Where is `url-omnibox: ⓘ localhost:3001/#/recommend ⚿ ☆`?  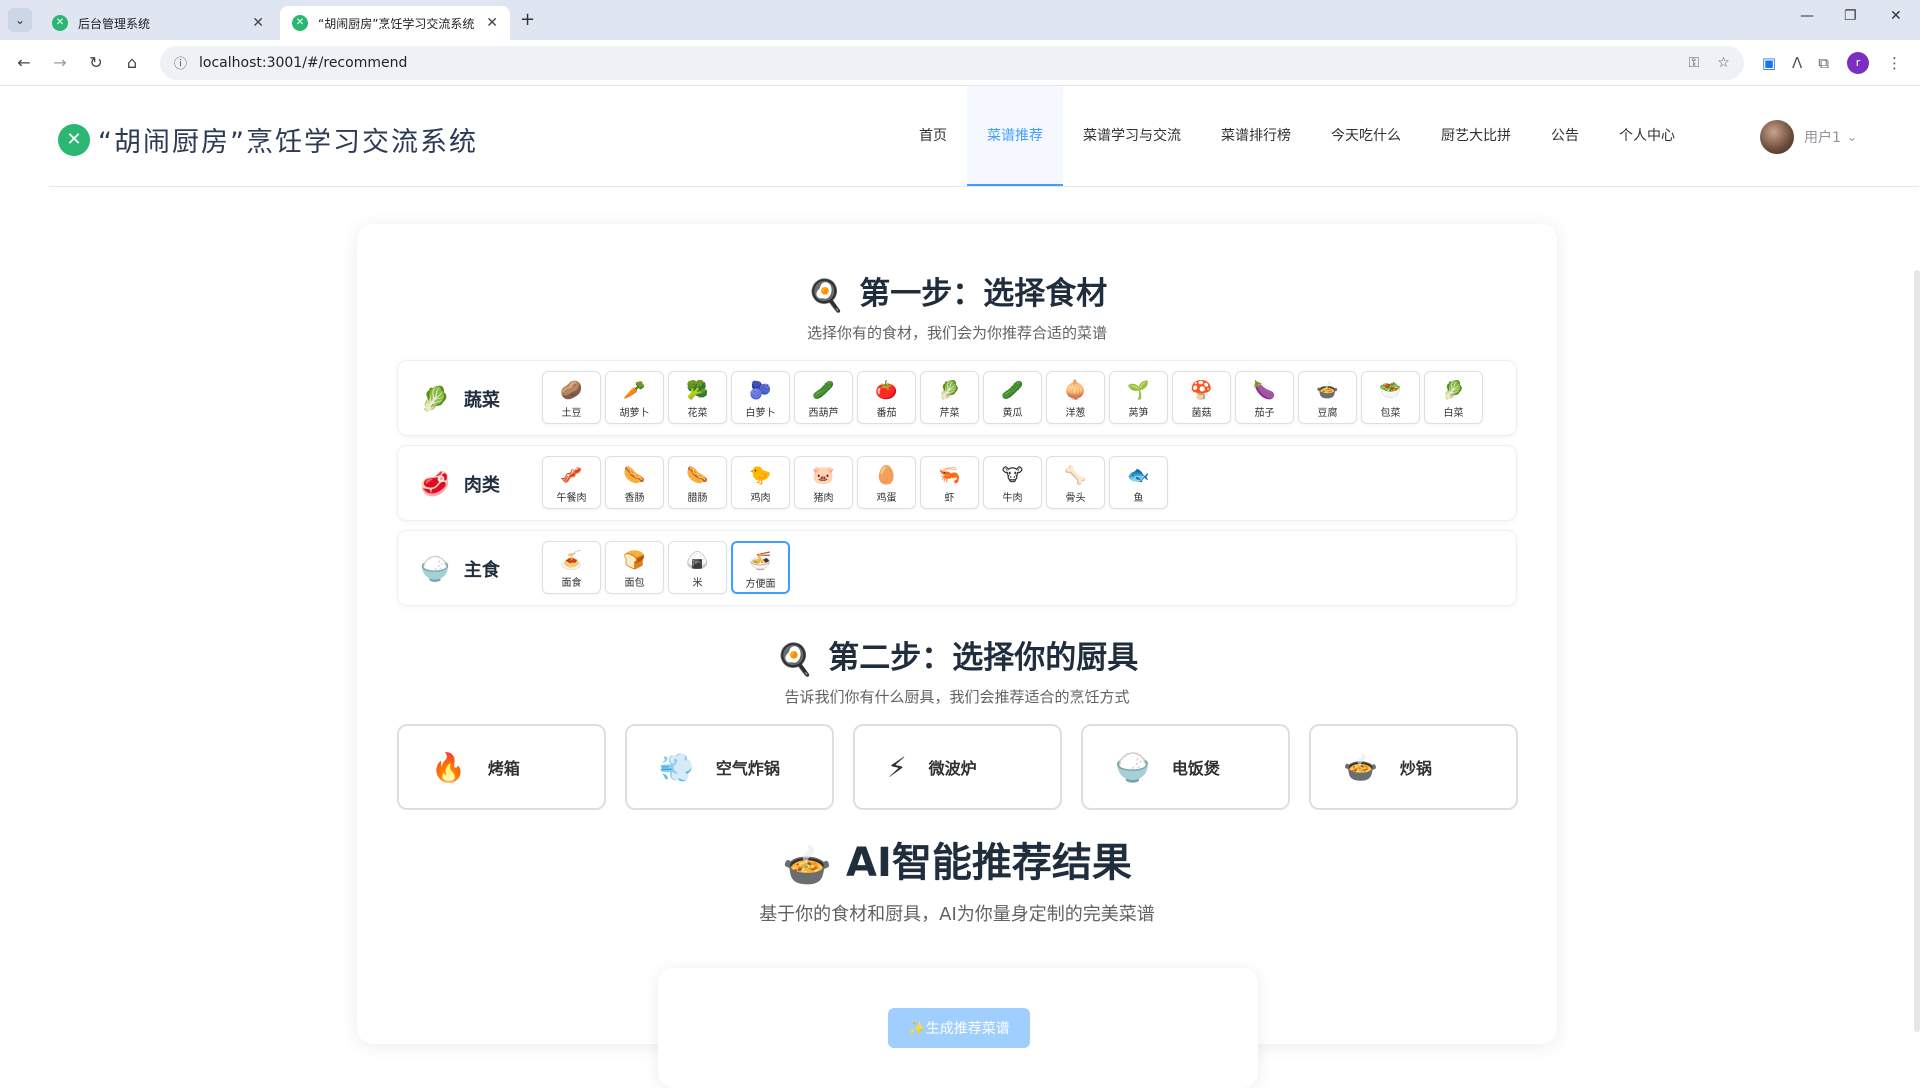 url-omnibox: ⓘ localhost:3001/#/recommend ⚿ ☆ is located at coordinates (952, 62).